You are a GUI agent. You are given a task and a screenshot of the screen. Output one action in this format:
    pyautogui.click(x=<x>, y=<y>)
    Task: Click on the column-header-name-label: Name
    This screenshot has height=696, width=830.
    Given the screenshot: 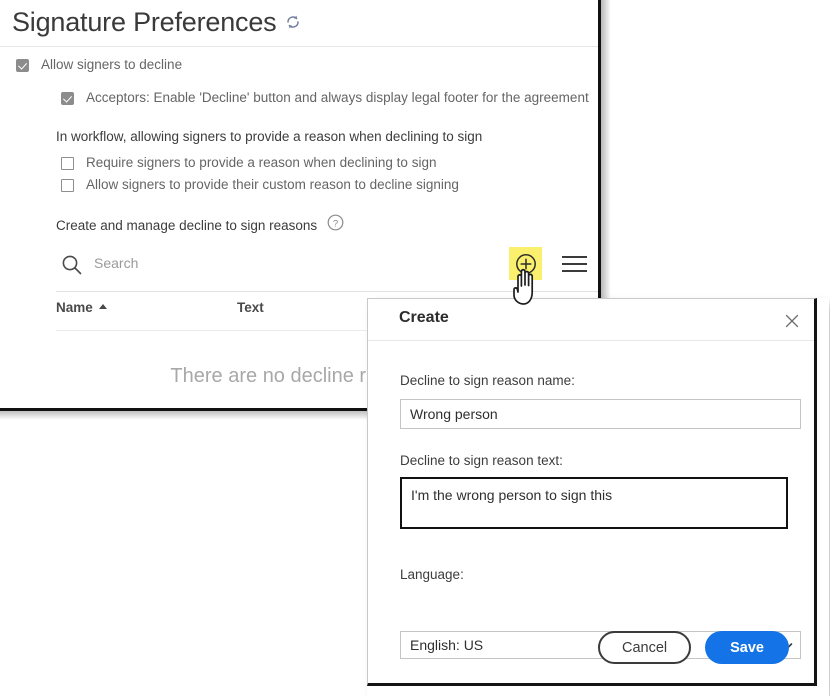 What is the action you would take?
    pyautogui.click(x=74, y=307)
    